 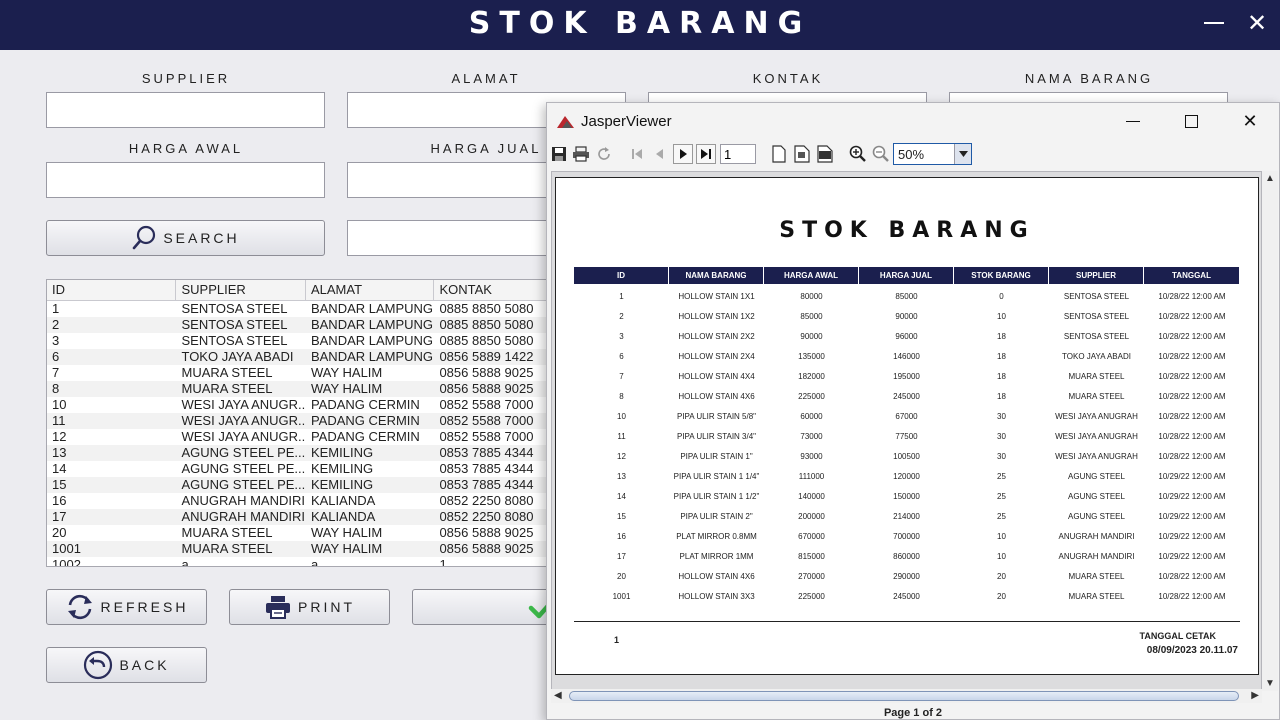 I want to click on search-button: SEARCH, so click(x=185, y=238).